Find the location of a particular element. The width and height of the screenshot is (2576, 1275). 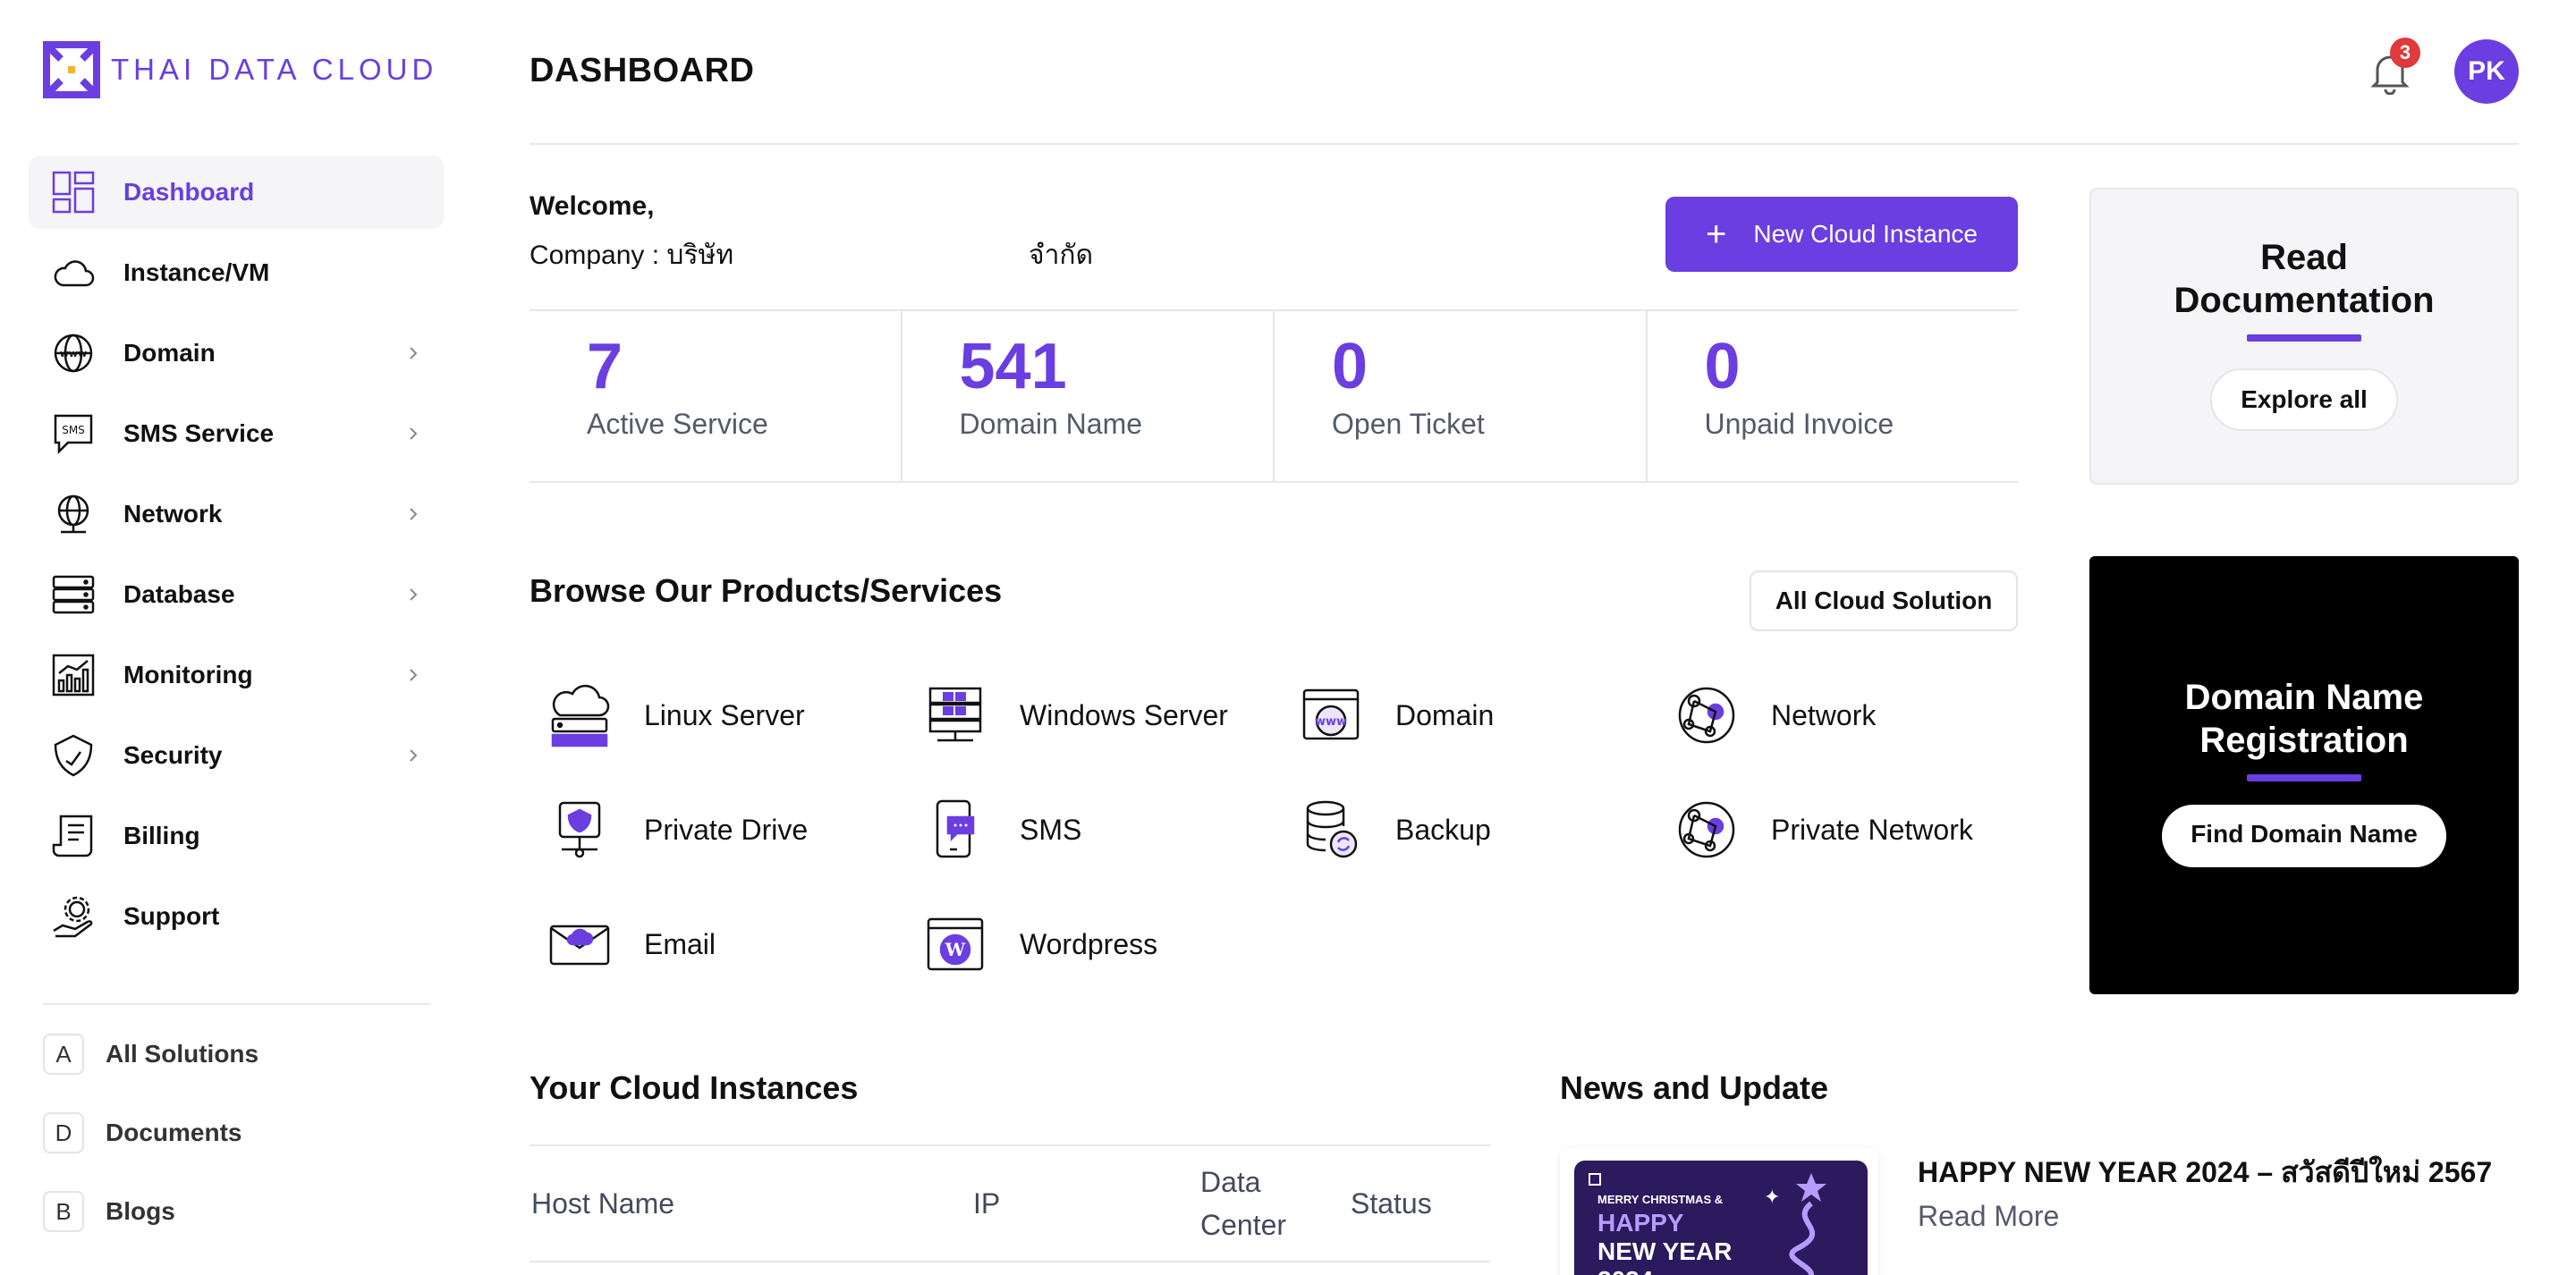

product-label: Windows Server is located at coordinates (1124, 714).